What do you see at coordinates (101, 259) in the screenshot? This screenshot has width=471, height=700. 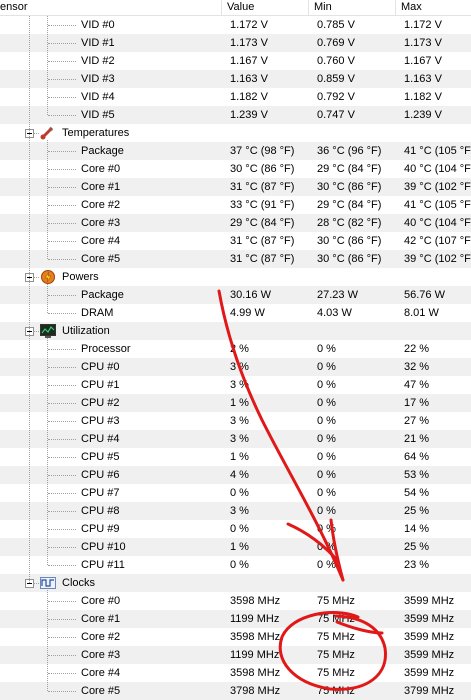 I see `sensor-name: Core #5` at bounding box center [101, 259].